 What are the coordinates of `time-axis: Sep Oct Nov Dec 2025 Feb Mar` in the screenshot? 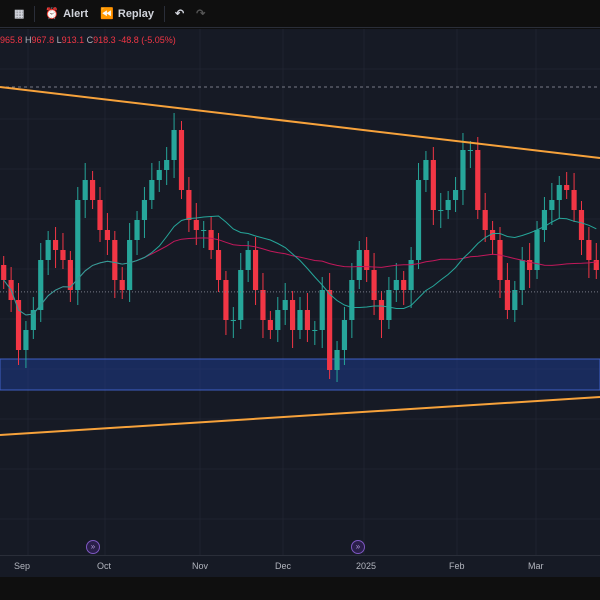 It's located at (300, 566).